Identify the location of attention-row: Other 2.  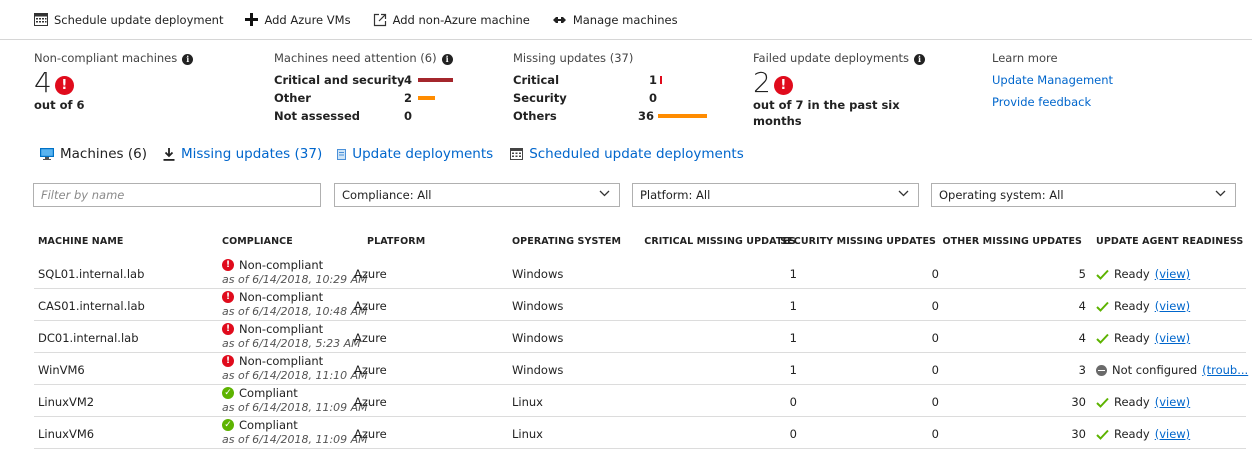
(374, 100).